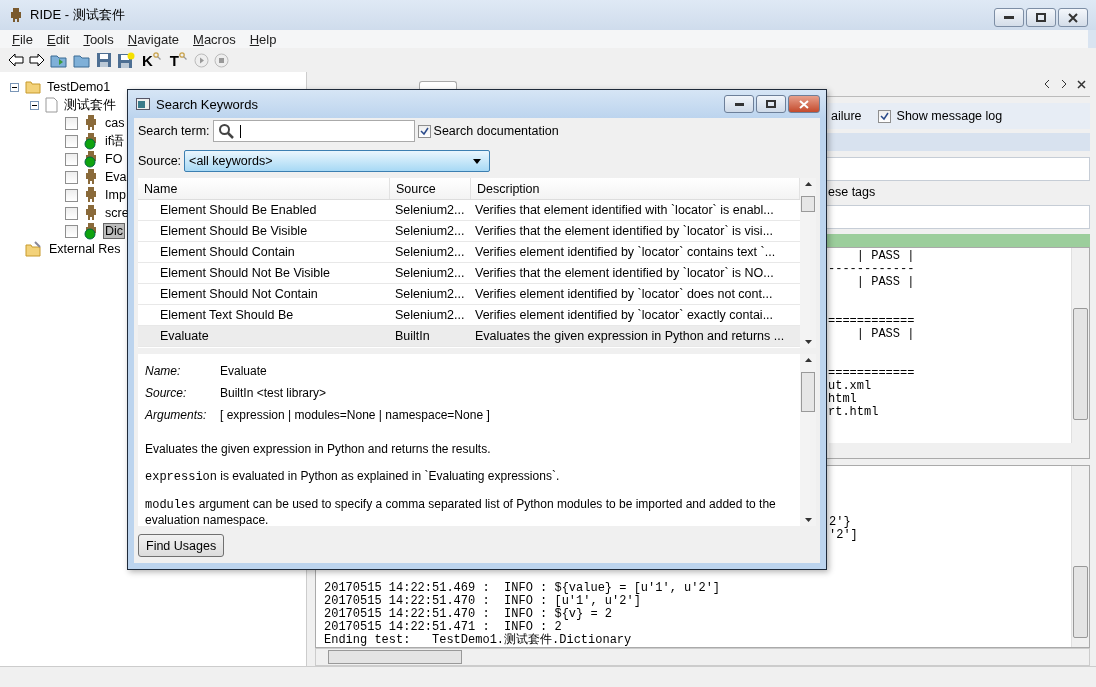  I want to click on back-arrow-icon, so click(16, 60).